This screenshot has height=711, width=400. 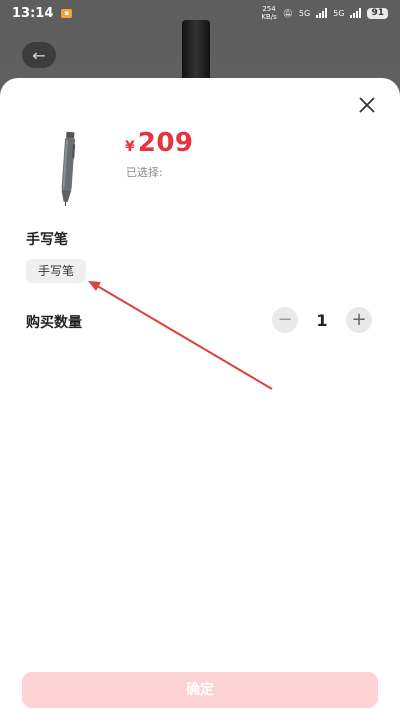 What do you see at coordinates (33, 13) in the screenshot?
I see `status-time: 13:14` at bounding box center [33, 13].